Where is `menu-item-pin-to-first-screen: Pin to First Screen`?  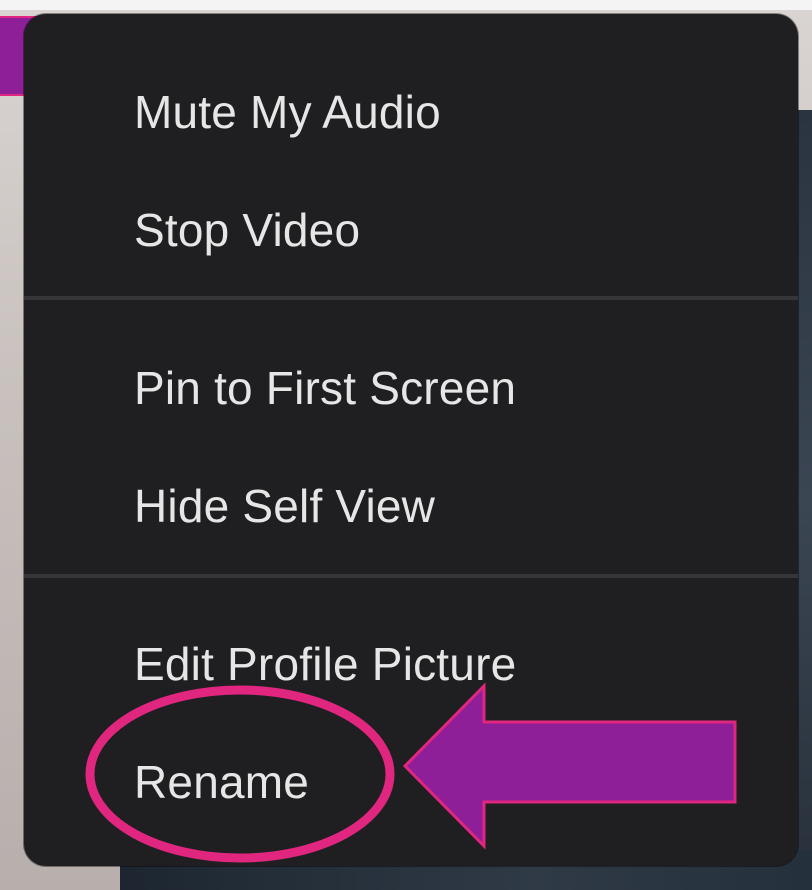 menu-item-pin-to-first-screen: Pin to First Screen is located at coordinates (325, 388).